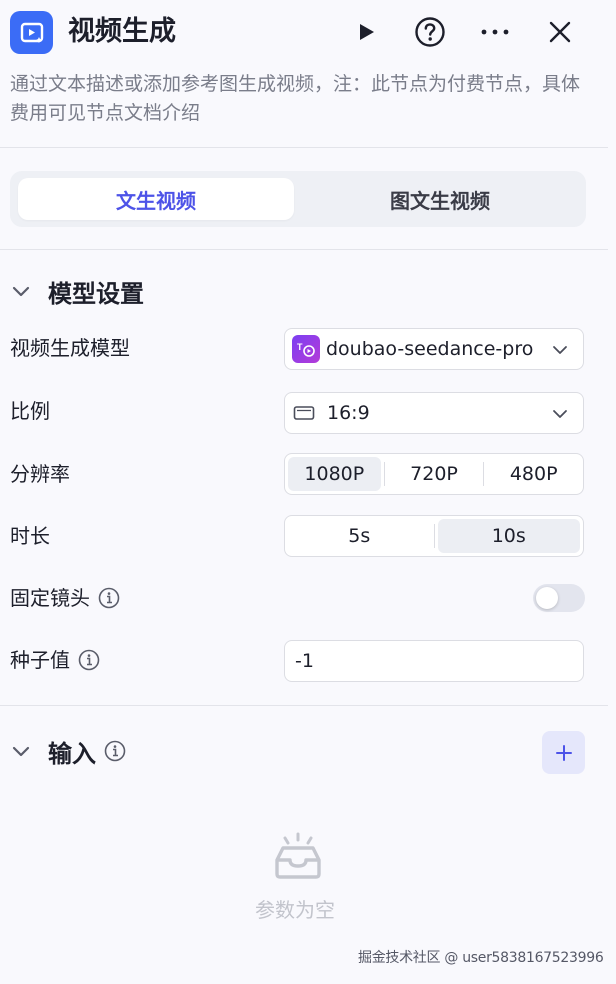  I want to click on fixed-camera-toggle, so click(559, 598).